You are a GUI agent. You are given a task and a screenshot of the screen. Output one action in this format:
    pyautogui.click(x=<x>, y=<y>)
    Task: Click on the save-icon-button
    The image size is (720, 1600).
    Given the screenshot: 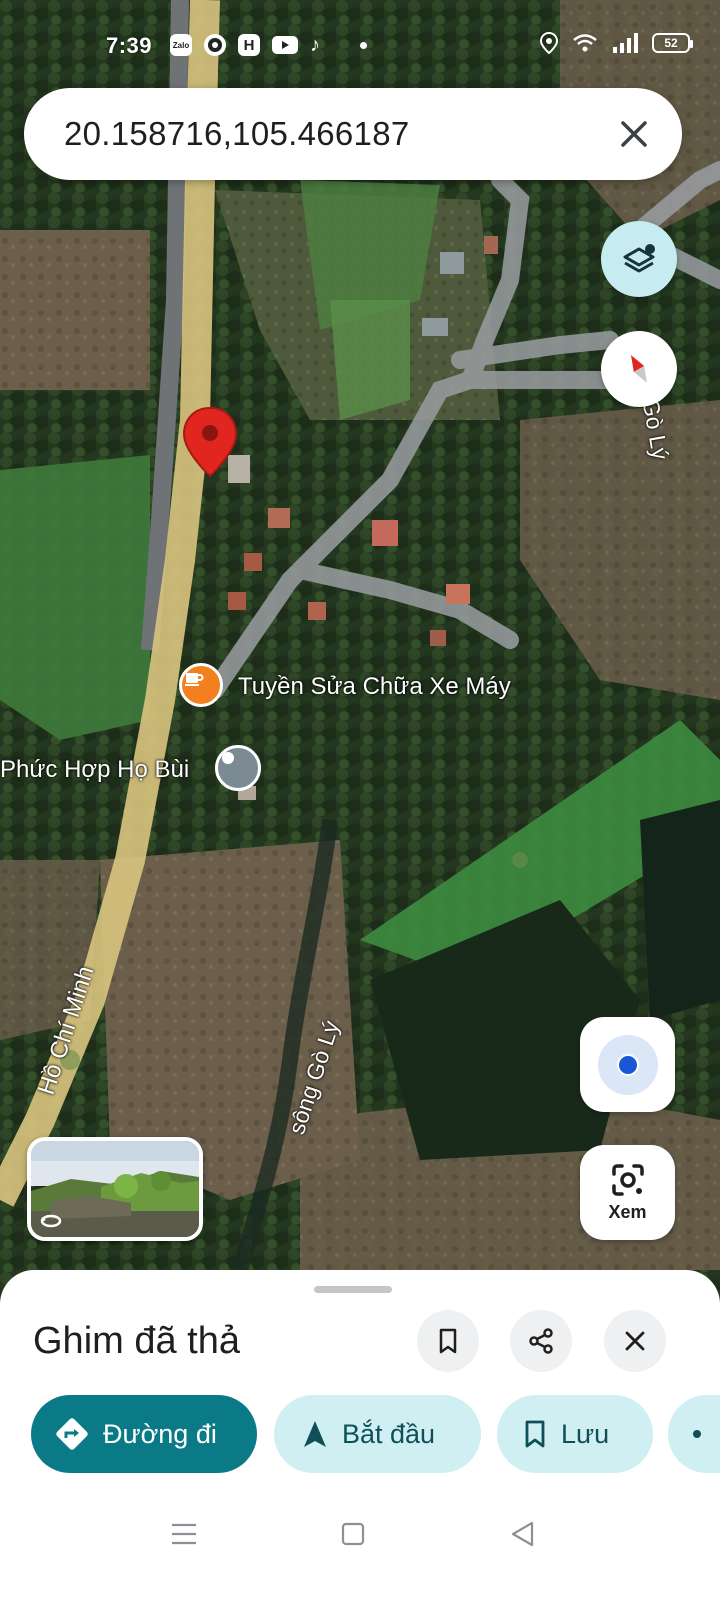 What is the action you would take?
    pyautogui.click(x=448, y=1341)
    